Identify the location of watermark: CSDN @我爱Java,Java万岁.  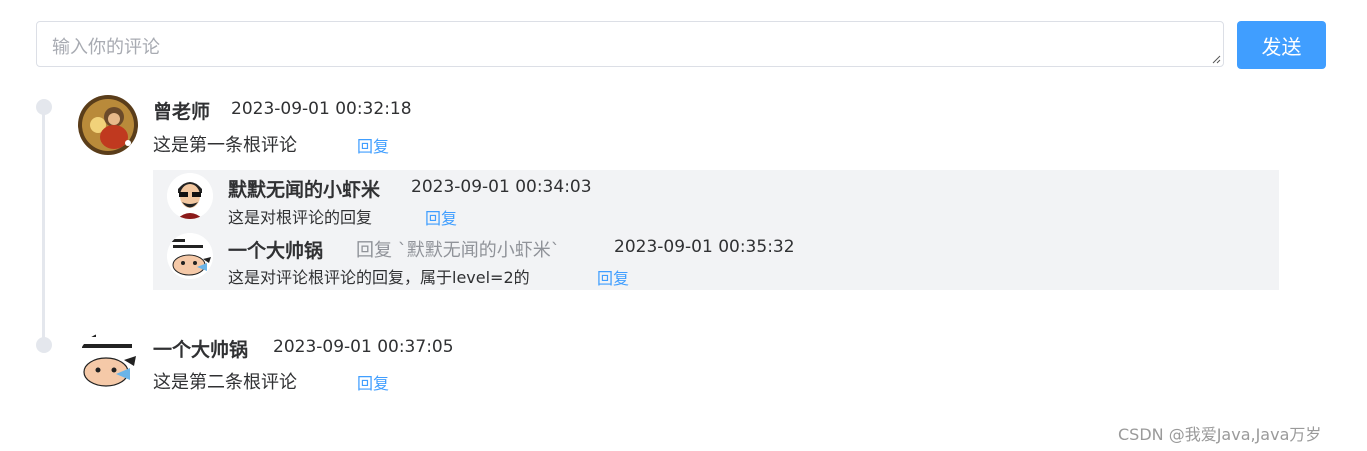
(1220, 434).